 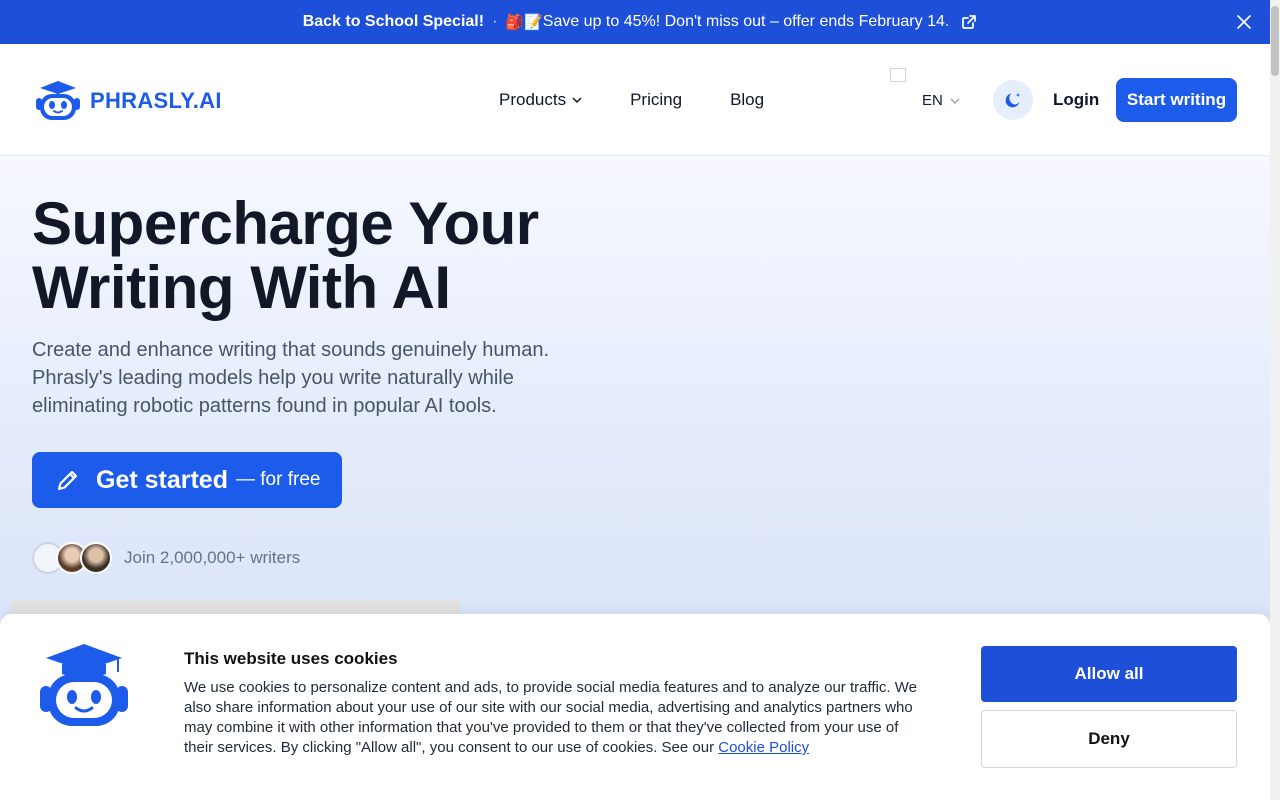 I want to click on cta-suffix-label: — for free, so click(x=278, y=479).